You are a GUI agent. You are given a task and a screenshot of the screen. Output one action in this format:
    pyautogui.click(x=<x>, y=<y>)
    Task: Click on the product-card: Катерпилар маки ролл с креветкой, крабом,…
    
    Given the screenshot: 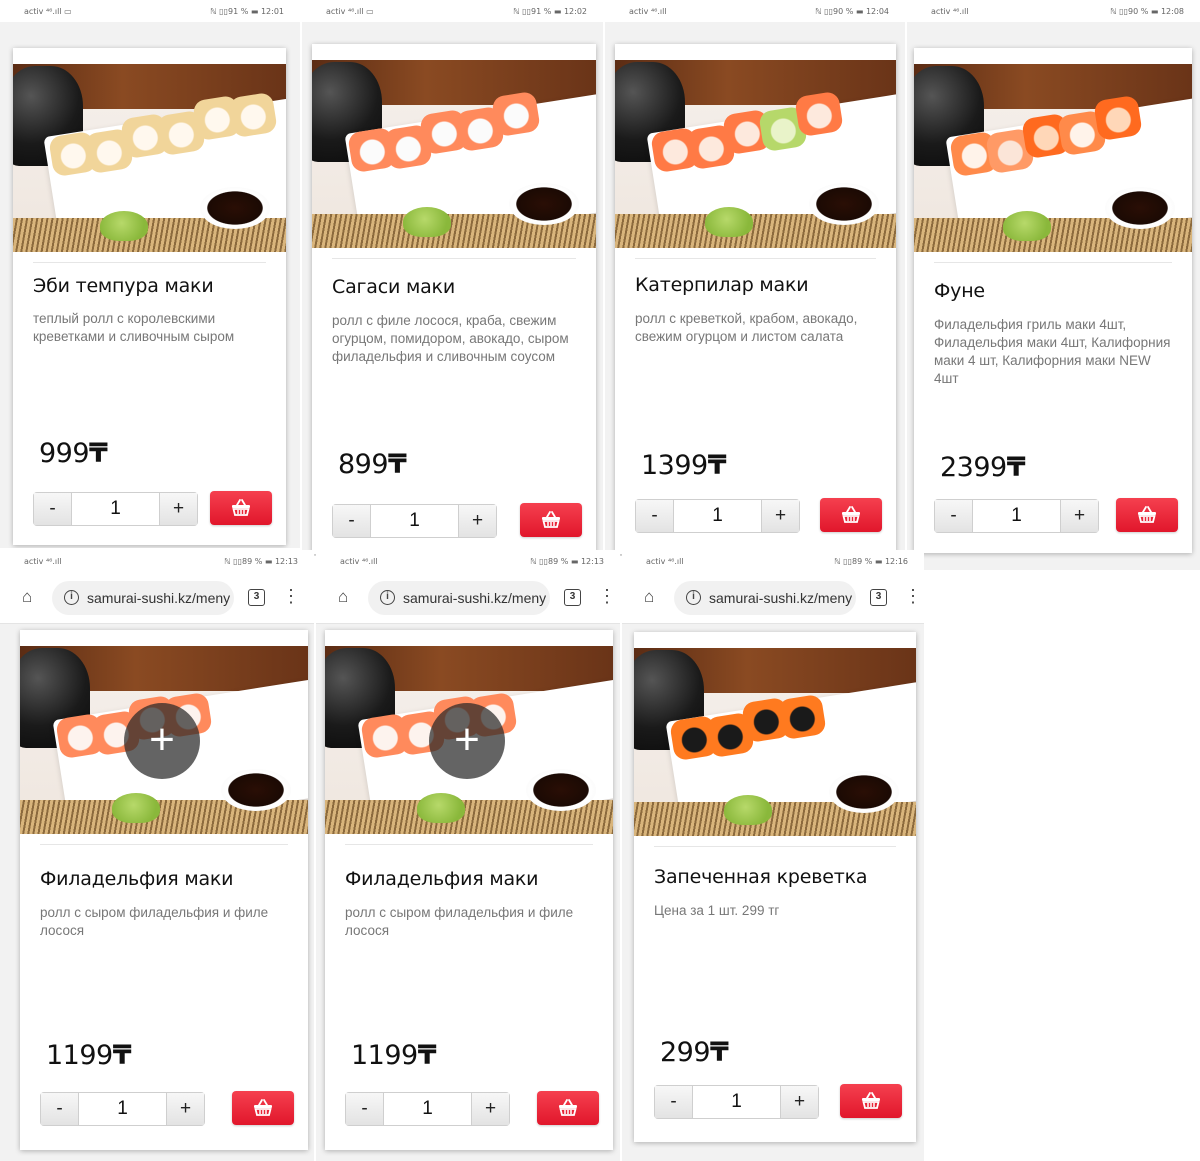 What is the action you would take?
    pyautogui.click(x=755, y=299)
    